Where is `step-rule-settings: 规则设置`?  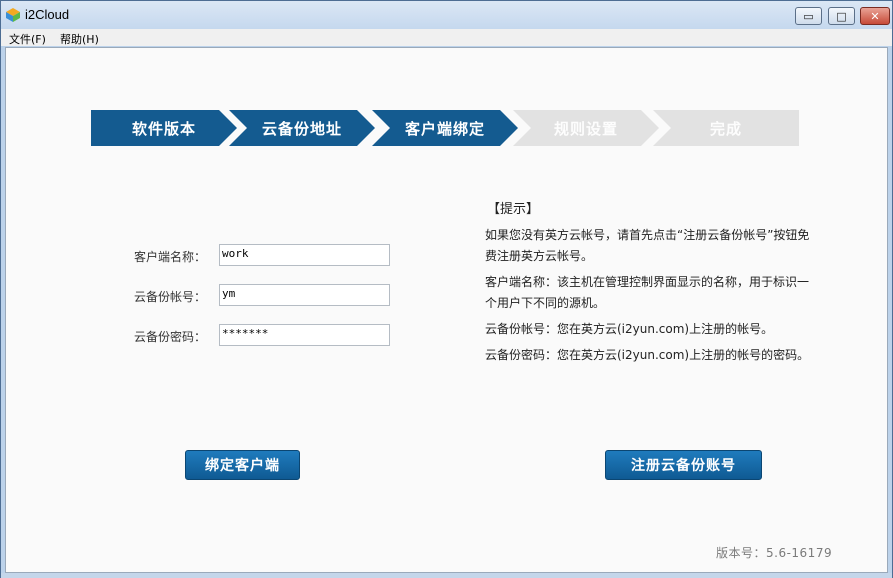
step-rule-settings: 规则设置 is located at coordinates (586, 128).